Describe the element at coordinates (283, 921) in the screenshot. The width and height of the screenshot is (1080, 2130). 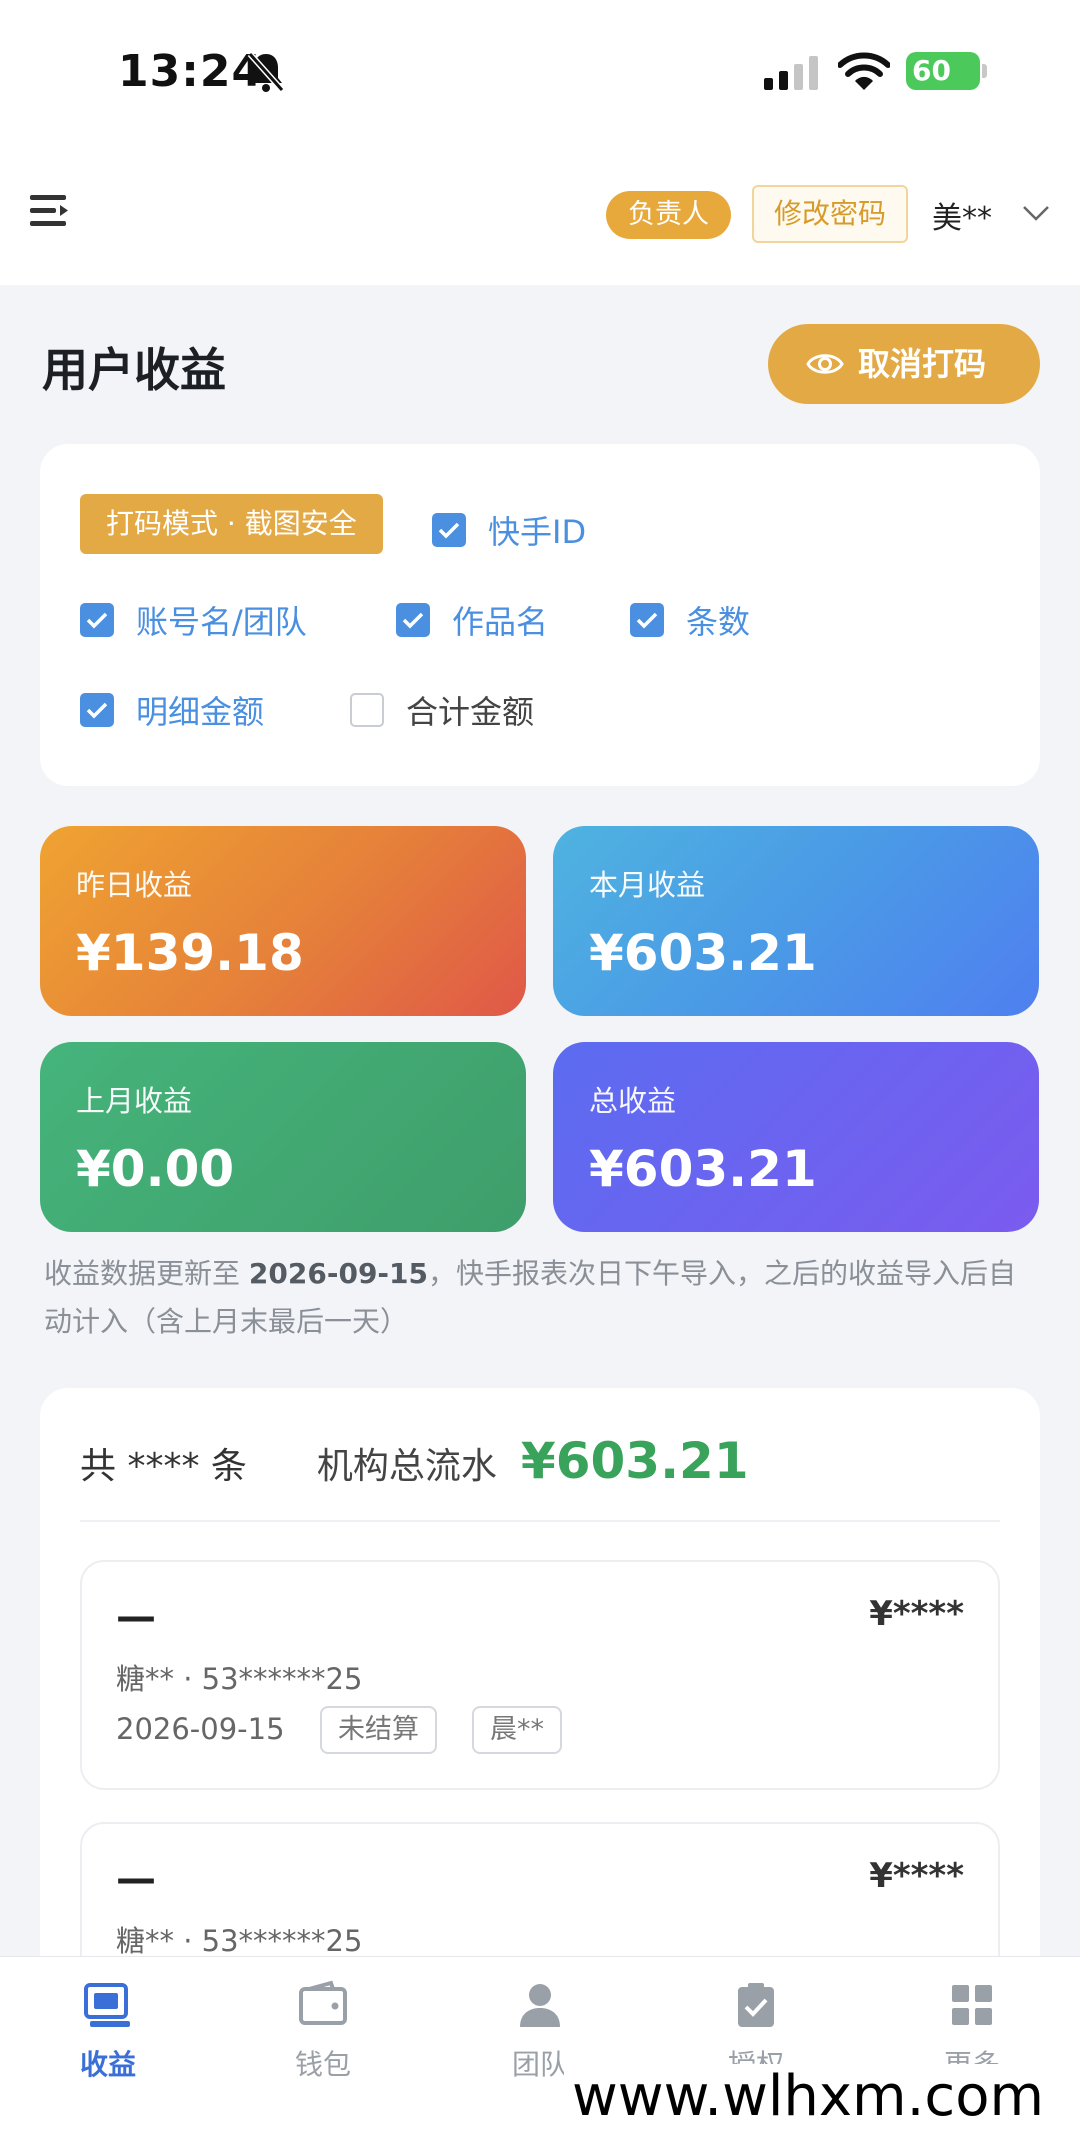
I see `stat-card-yesterday: 昨日收益 ¥139.18` at that location.